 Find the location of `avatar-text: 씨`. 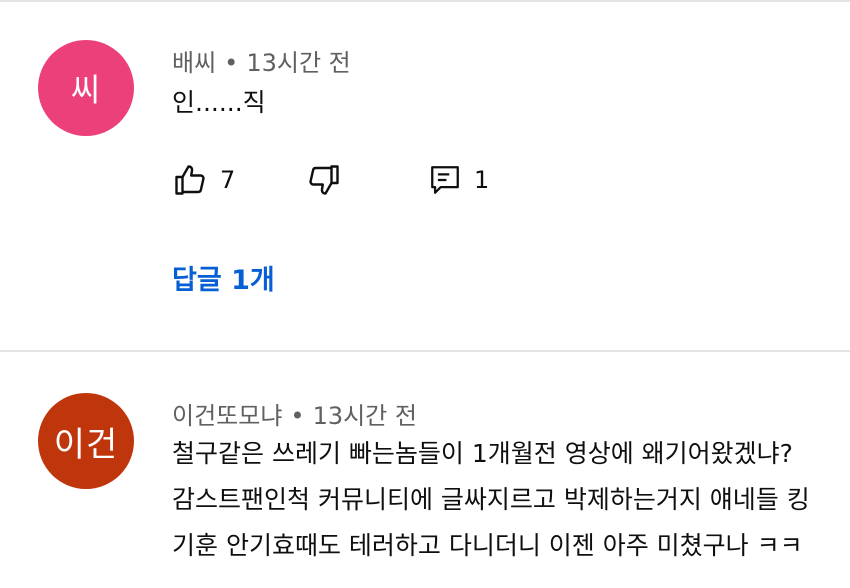

avatar-text: 씨 is located at coordinates (86, 90).